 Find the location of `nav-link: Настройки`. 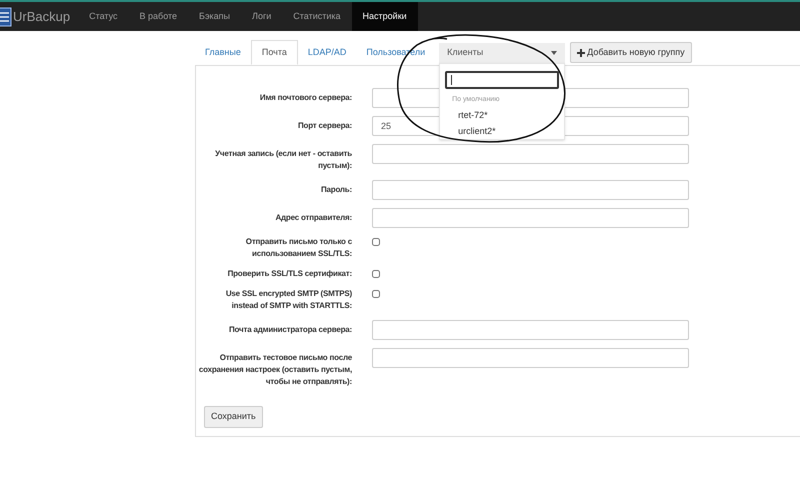

nav-link: Настройки is located at coordinates (385, 16).